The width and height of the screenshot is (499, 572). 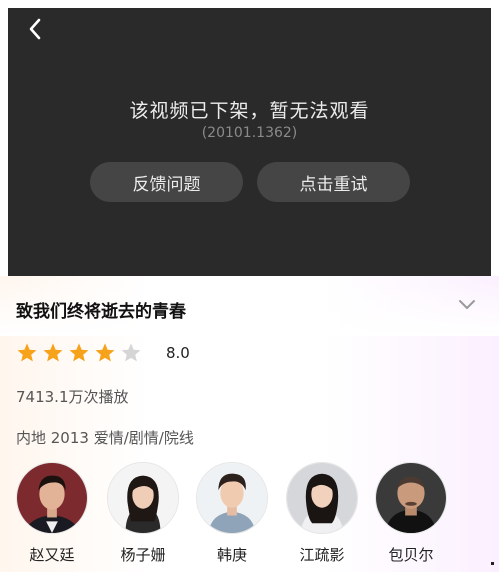 I want to click on rating-score: 8.0, so click(x=178, y=353).